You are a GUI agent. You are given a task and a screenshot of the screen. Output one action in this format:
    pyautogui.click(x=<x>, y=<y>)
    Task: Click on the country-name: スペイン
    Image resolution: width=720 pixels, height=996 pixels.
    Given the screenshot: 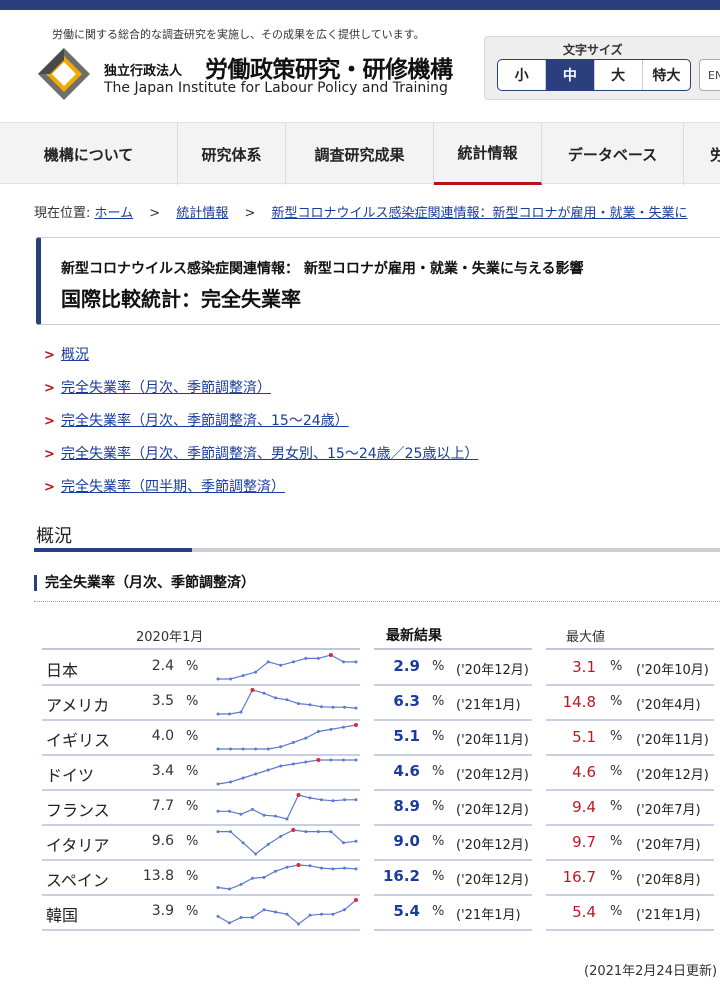 What is the action you would take?
    pyautogui.click(x=77, y=880)
    